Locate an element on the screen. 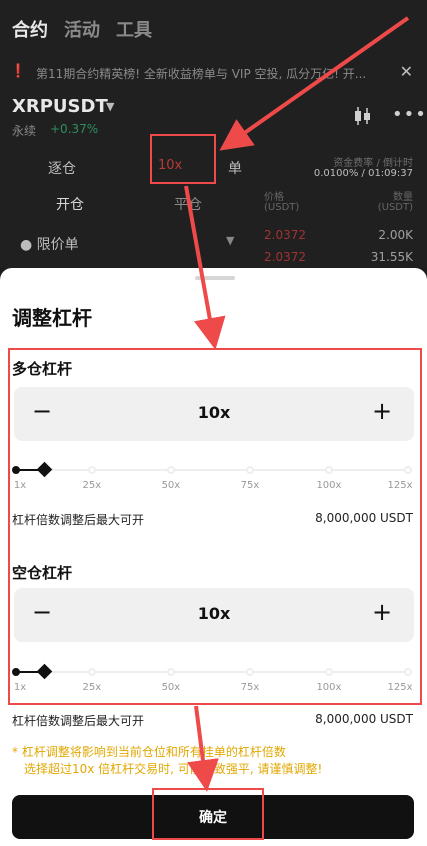  funding-rate-value: 0.0100% / 01:09:37 is located at coordinates (363, 173).